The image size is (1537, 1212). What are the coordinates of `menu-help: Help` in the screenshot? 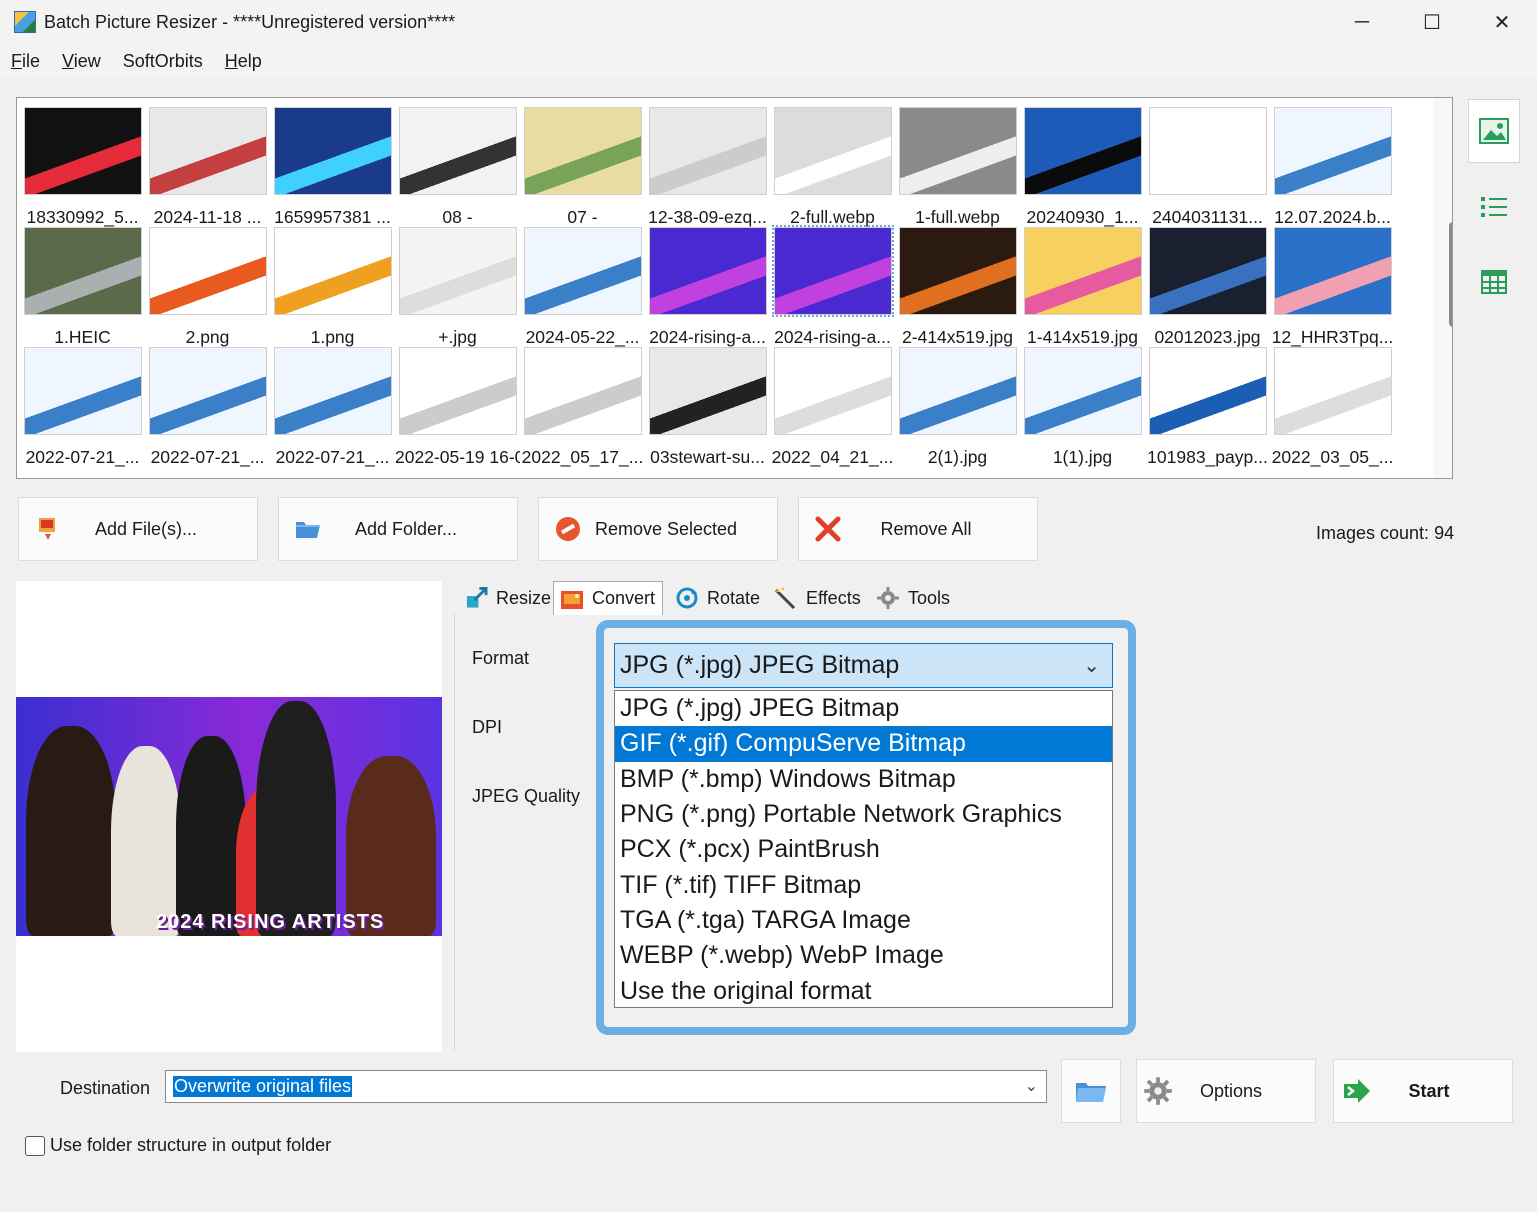 It's located at (243, 61).